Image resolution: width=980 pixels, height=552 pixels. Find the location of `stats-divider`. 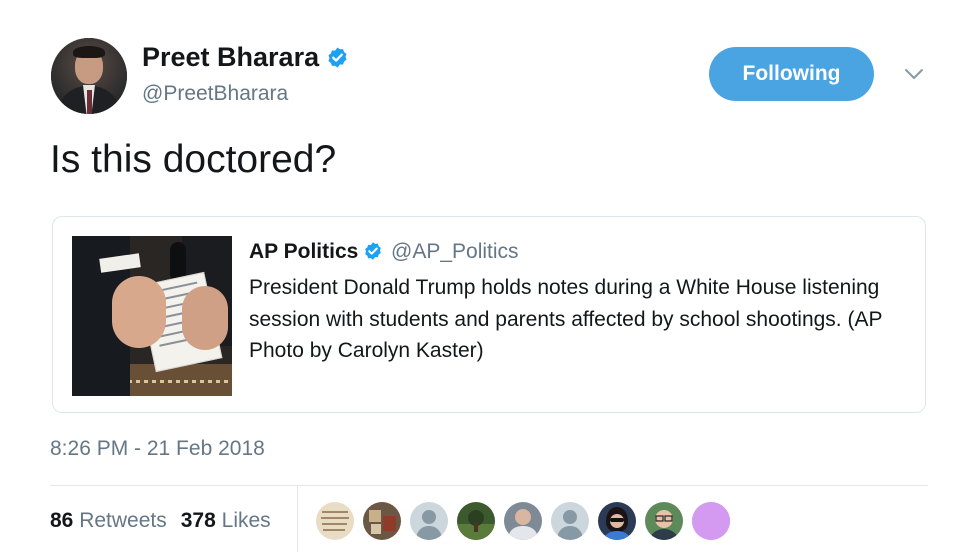

stats-divider is located at coordinates (489, 485).